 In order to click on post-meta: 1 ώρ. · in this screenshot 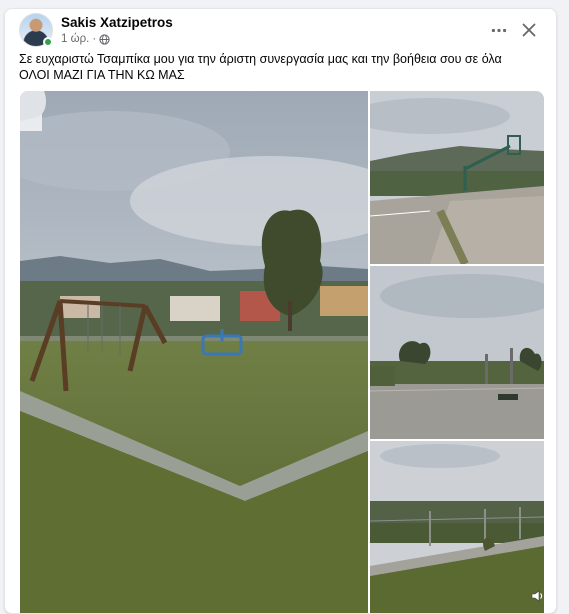, I will do `click(85, 39)`.